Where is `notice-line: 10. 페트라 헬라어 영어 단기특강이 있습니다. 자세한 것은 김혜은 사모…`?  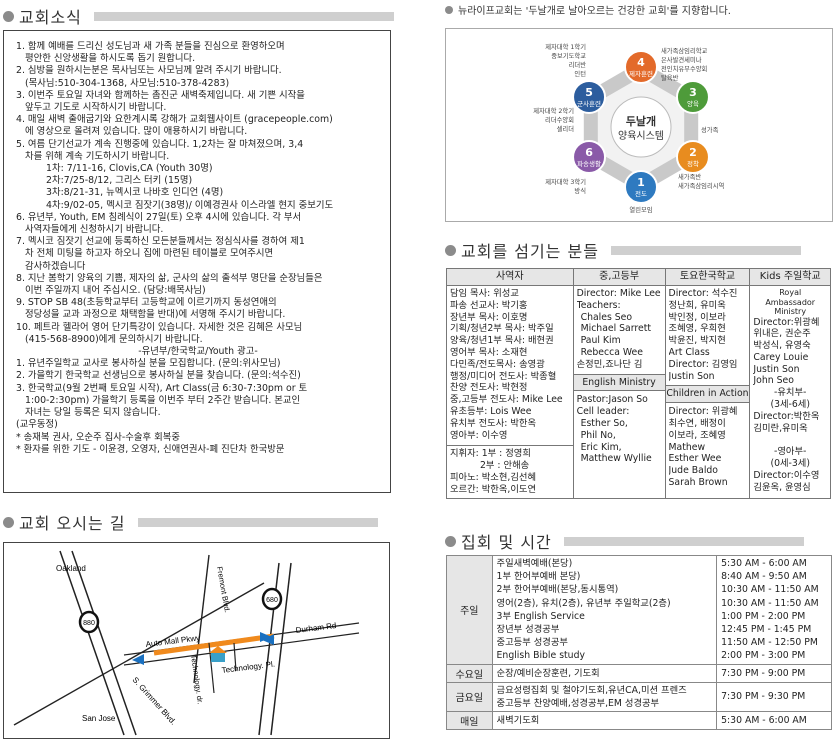
notice-line: 10. 페트라 헬라어 영어 단기특강이 있습니다. 자세한 것은 김혜은 사모… is located at coordinates (159, 327).